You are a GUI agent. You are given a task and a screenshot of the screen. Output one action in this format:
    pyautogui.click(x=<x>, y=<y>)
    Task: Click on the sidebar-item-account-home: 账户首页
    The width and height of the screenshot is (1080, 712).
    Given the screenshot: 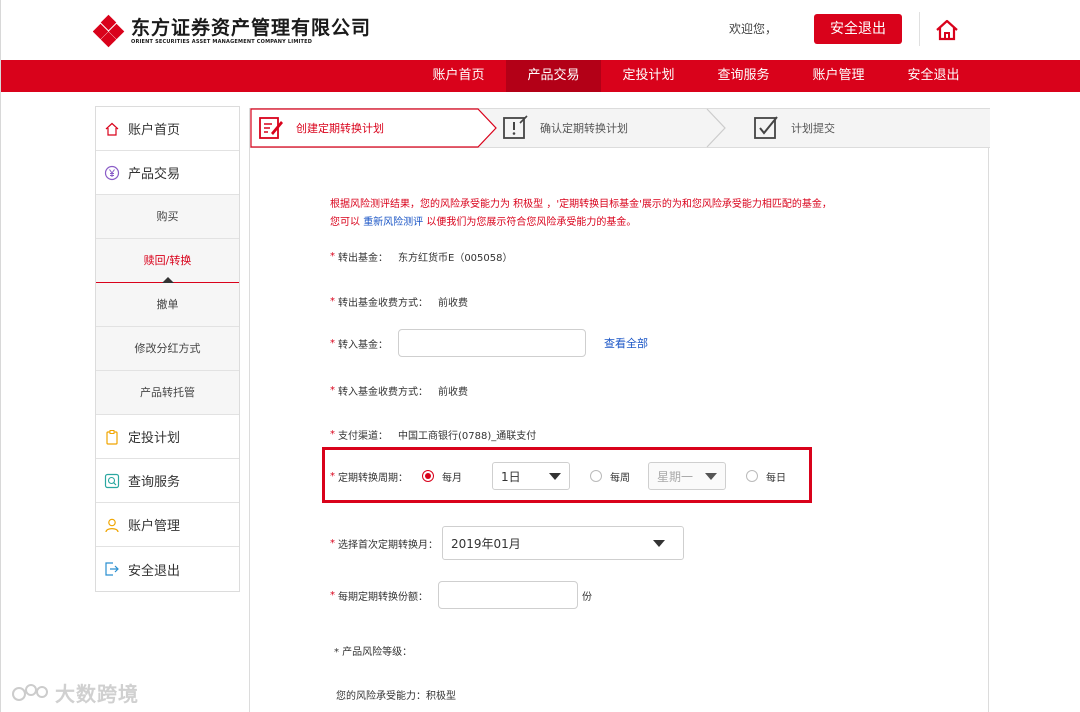 What is the action you would take?
    pyautogui.click(x=167, y=129)
    